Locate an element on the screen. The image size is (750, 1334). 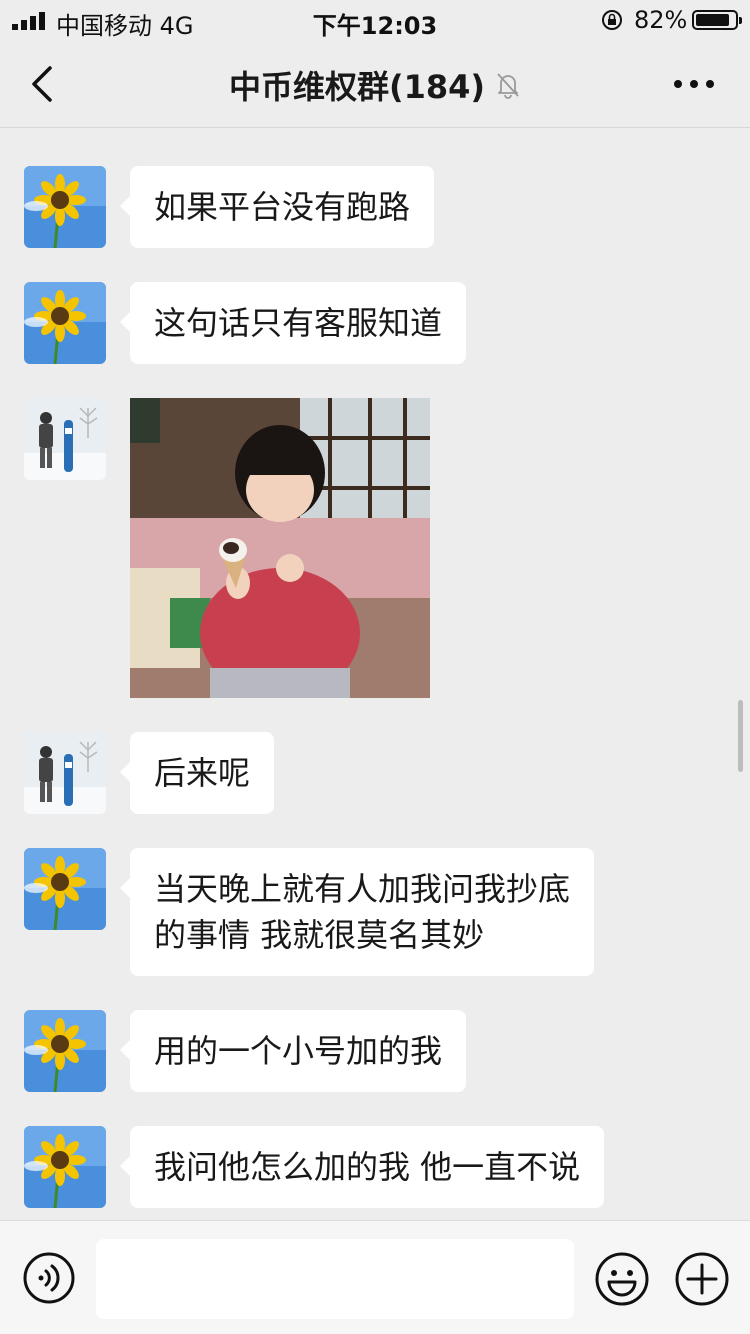
nav-bar: 中币维权群(184) is located at coordinates (375, 84).